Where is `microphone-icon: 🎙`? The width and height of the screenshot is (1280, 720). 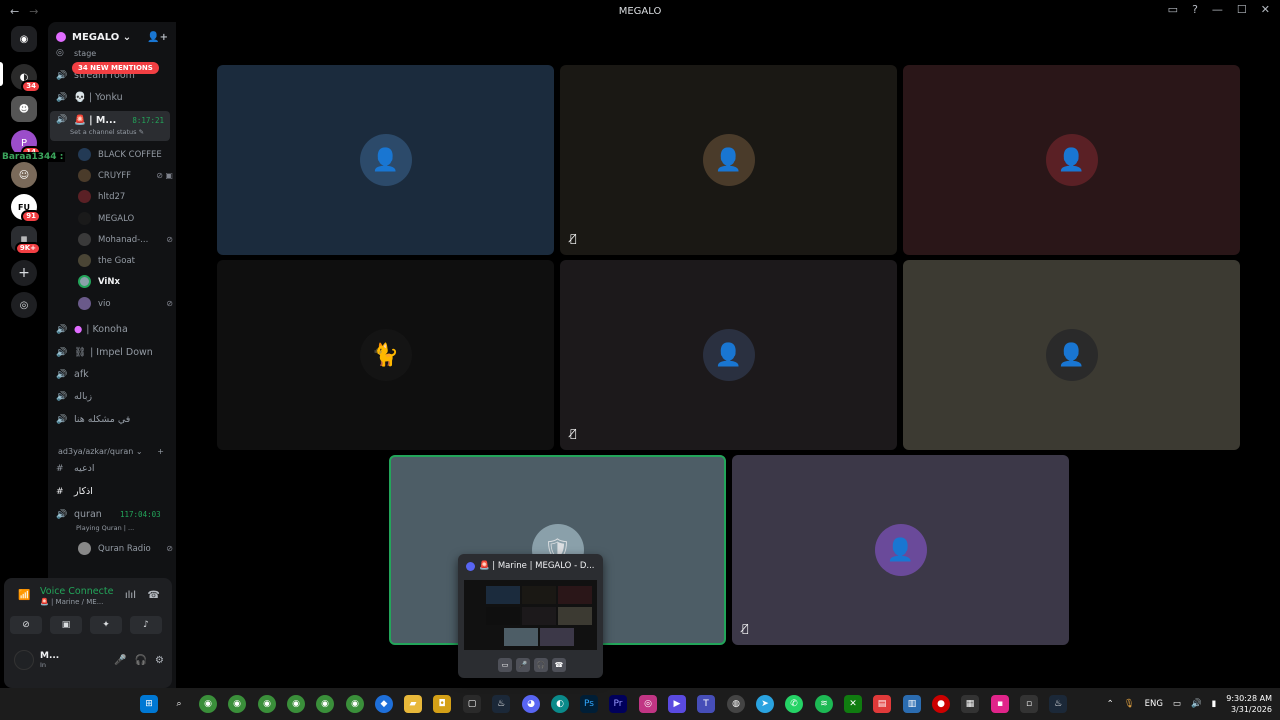 microphone-icon: 🎙 is located at coordinates (1129, 704).